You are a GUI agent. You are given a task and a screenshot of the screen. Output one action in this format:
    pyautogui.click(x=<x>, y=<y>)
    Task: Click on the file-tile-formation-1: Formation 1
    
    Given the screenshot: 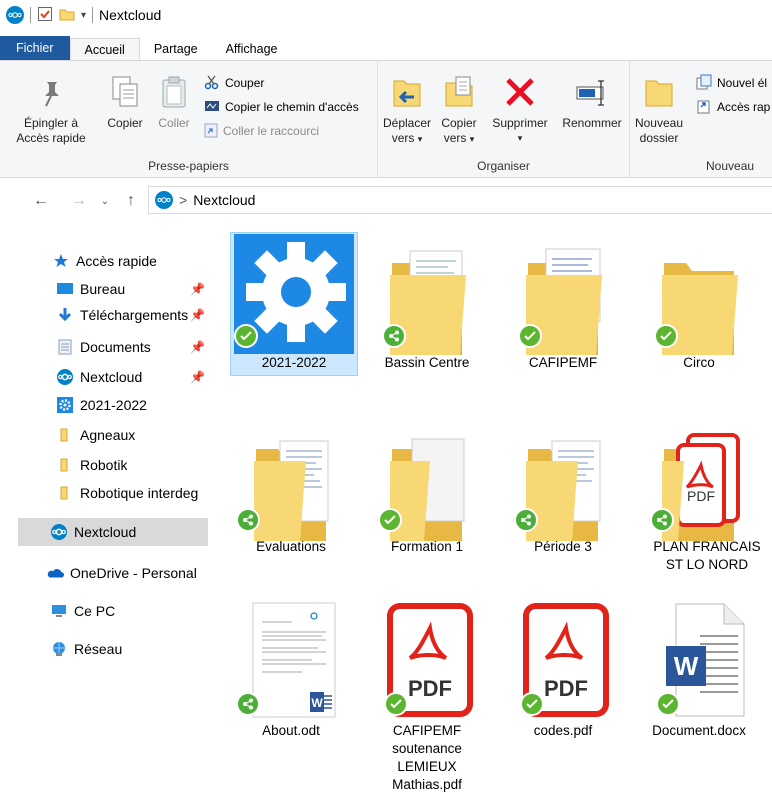 What is the action you would take?
    pyautogui.click(x=427, y=500)
    